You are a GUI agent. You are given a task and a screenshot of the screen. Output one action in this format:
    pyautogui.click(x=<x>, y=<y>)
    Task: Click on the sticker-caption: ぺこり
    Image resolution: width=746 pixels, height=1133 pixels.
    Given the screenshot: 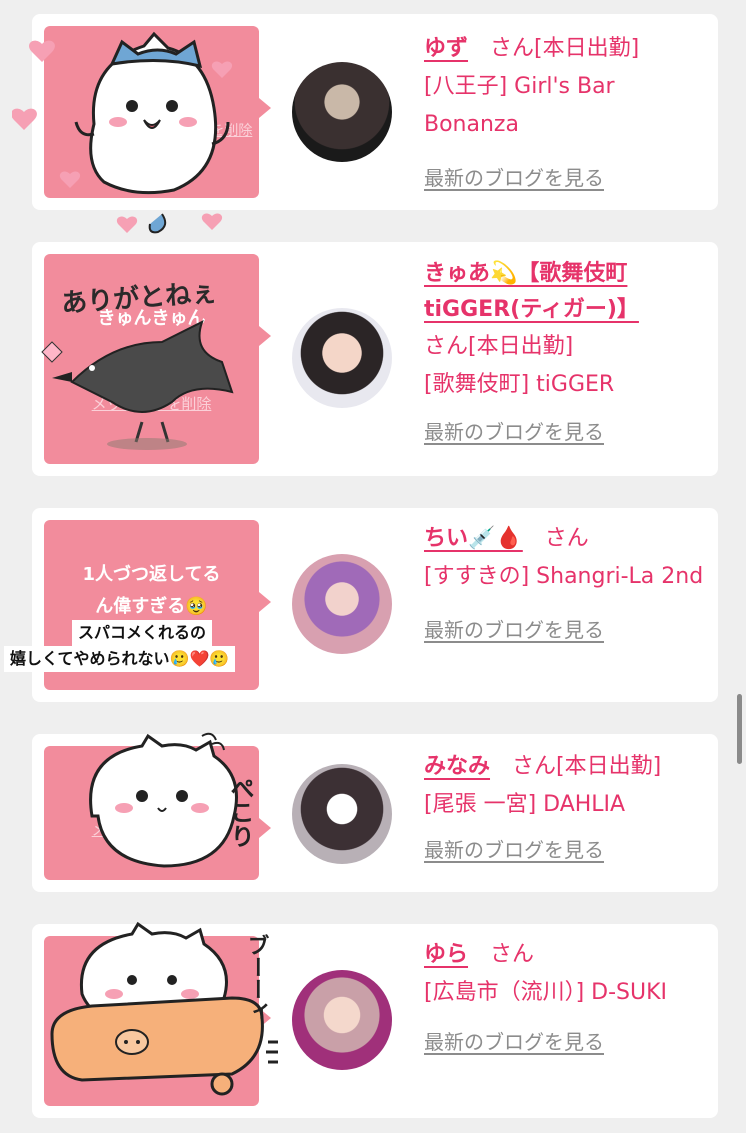 What is the action you would take?
    pyautogui.click(x=240, y=812)
    